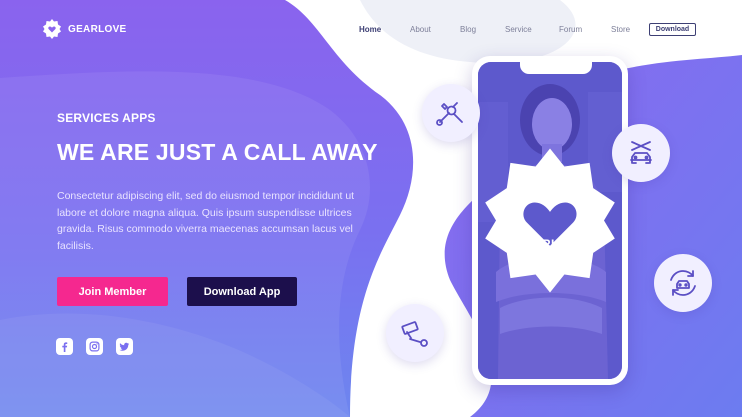 The width and height of the screenshot is (742, 417). Describe the element at coordinates (106, 118) in the screenshot. I see `hero-eyebrow: SERVICES APPS` at that location.